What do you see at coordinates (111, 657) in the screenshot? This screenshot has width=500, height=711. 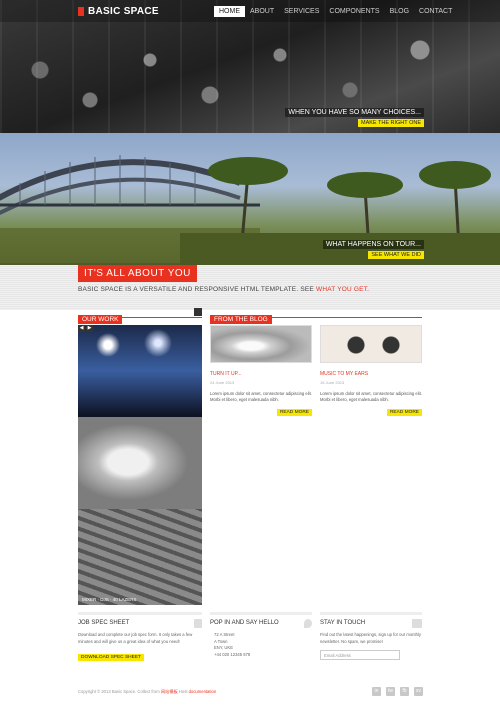 I see `download-spec-button: DOWNLOAD SPEC SHEET` at bounding box center [111, 657].